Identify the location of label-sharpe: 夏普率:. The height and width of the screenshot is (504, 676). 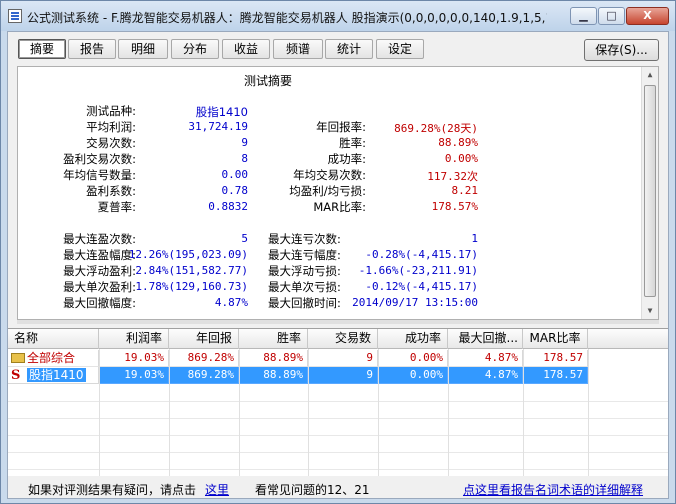
(116, 207).